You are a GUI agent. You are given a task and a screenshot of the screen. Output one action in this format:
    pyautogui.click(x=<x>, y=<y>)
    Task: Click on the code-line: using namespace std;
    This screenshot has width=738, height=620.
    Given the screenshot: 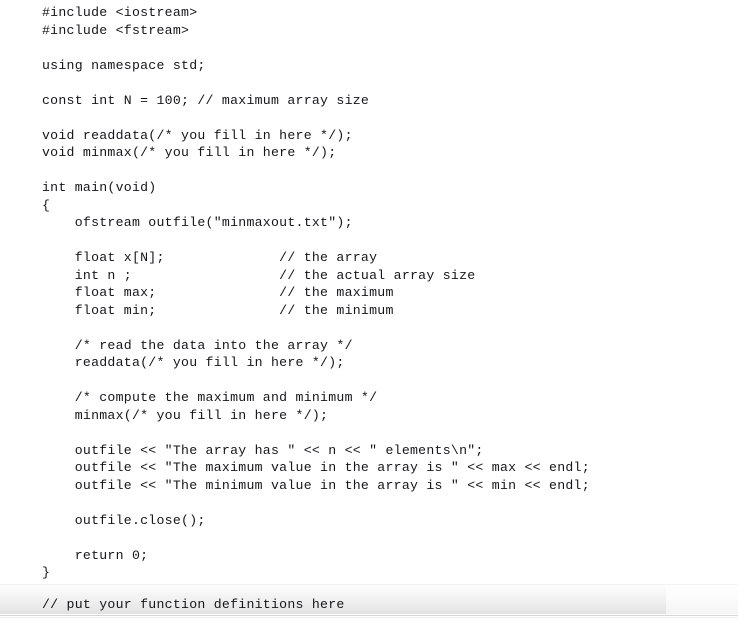 What is the action you would take?
    pyautogui.click(x=124, y=65)
    